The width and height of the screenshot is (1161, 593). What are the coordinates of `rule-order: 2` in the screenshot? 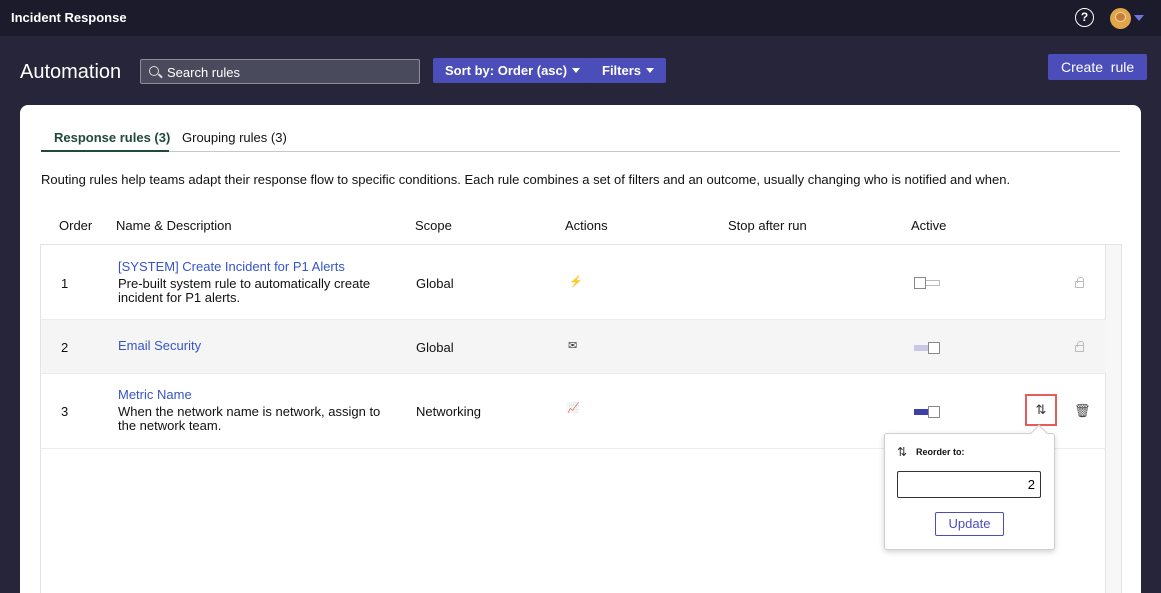 It's located at (65, 347).